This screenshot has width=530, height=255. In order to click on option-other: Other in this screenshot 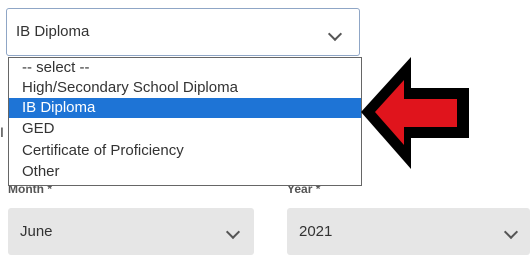, I will do `click(185, 172)`.